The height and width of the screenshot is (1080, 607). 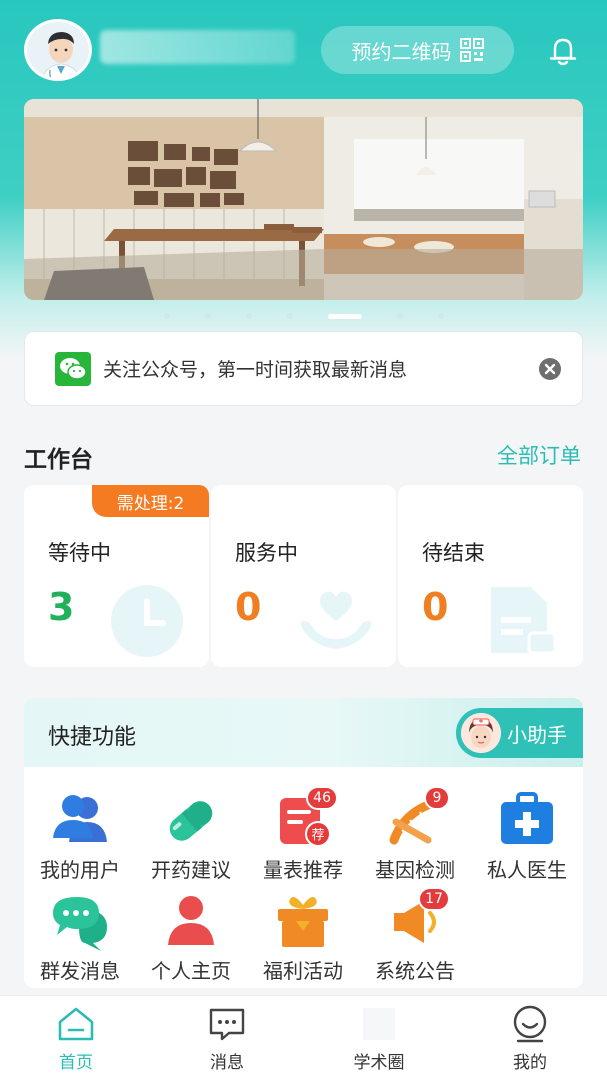 What do you see at coordinates (434, 899) in the screenshot?
I see `badge-count: 17` at bounding box center [434, 899].